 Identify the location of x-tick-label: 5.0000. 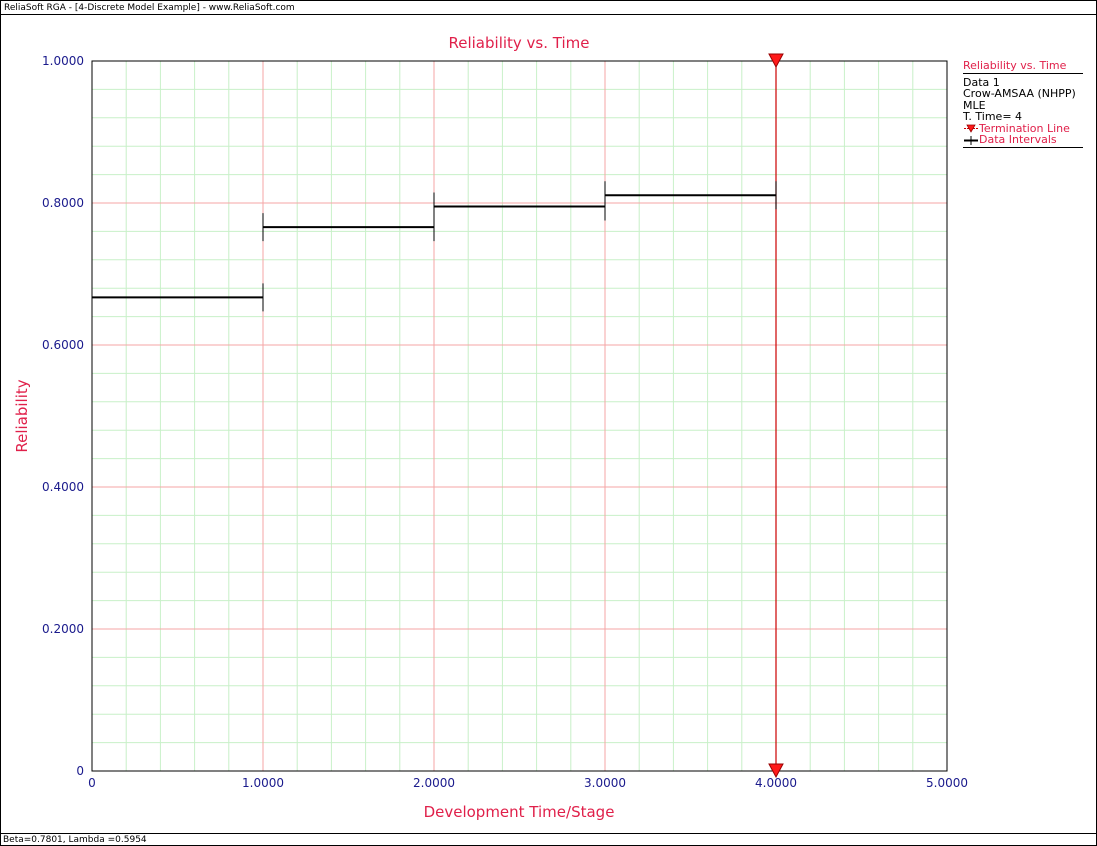
(947, 783).